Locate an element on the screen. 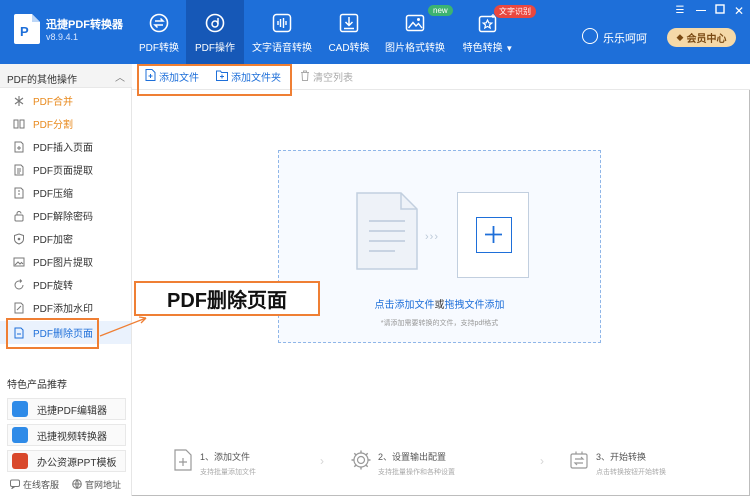  avatar is located at coordinates (590, 36).